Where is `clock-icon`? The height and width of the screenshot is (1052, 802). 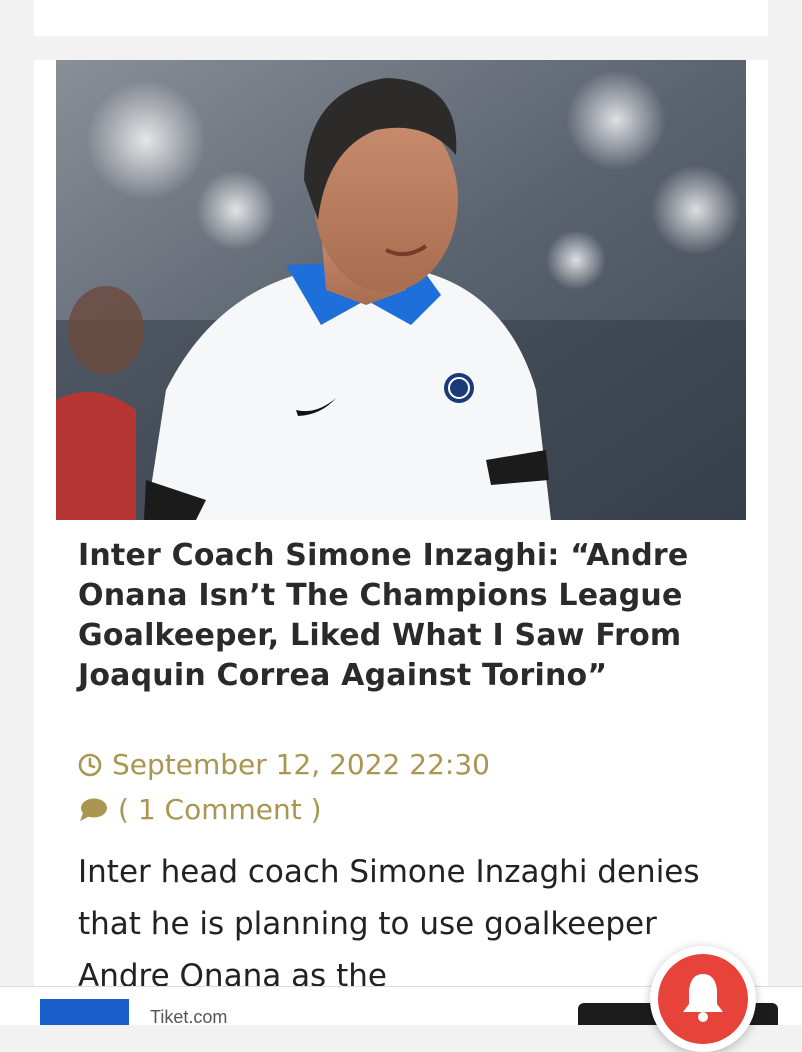
clock-icon is located at coordinates (90, 765).